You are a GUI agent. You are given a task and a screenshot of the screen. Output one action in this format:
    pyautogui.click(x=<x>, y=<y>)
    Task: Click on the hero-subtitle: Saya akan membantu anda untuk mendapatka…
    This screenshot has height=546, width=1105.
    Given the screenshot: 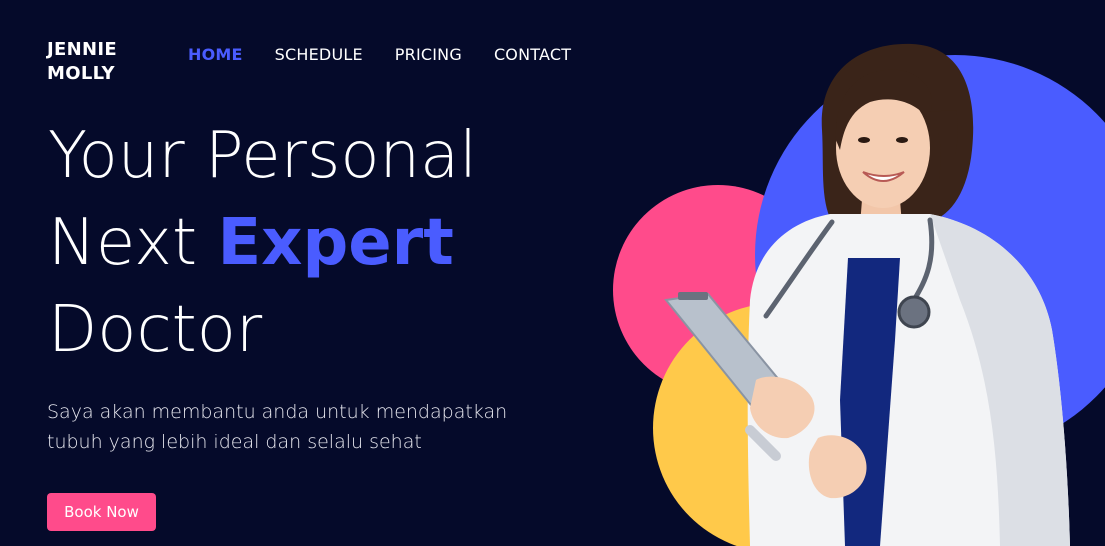 What is the action you would take?
    pyautogui.click(x=277, y=427)
    